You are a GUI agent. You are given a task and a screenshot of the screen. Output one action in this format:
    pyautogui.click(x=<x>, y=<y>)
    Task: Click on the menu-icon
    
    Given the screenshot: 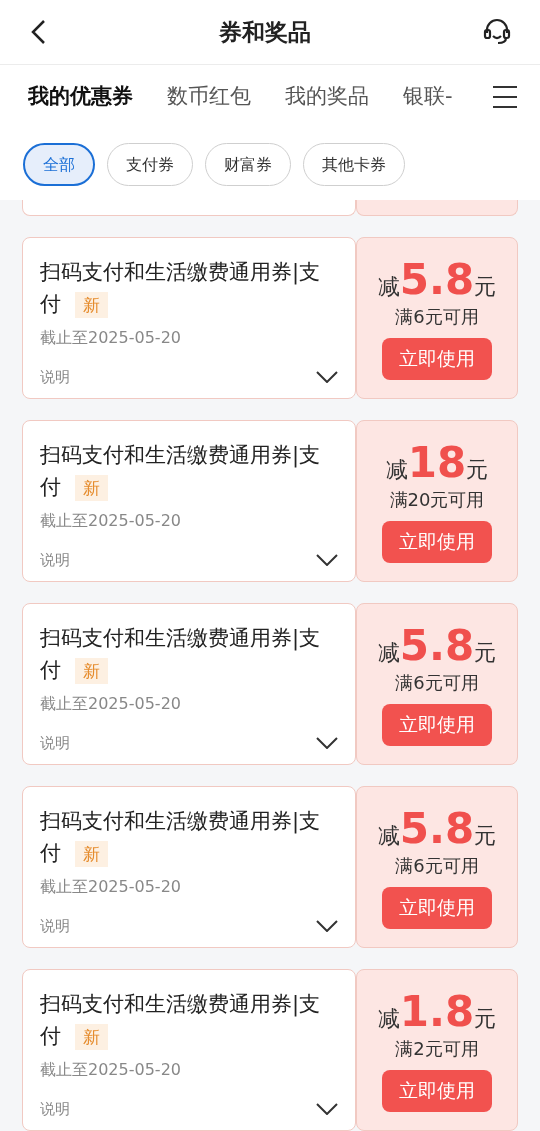 What is the action you would take?
    pyautogui.click(x=505, y=97)
    